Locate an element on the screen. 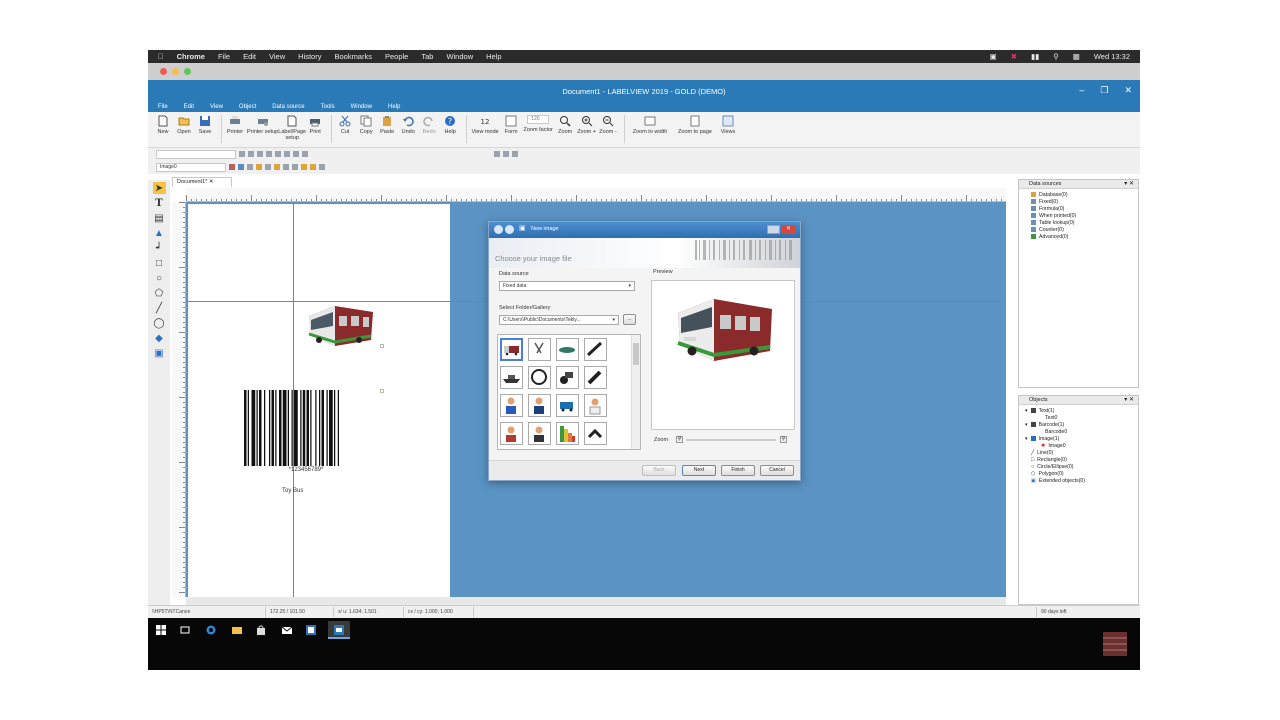 This screenshot has width=1280, height=720. redo-button: Redo is located at coordinates (429, 125).